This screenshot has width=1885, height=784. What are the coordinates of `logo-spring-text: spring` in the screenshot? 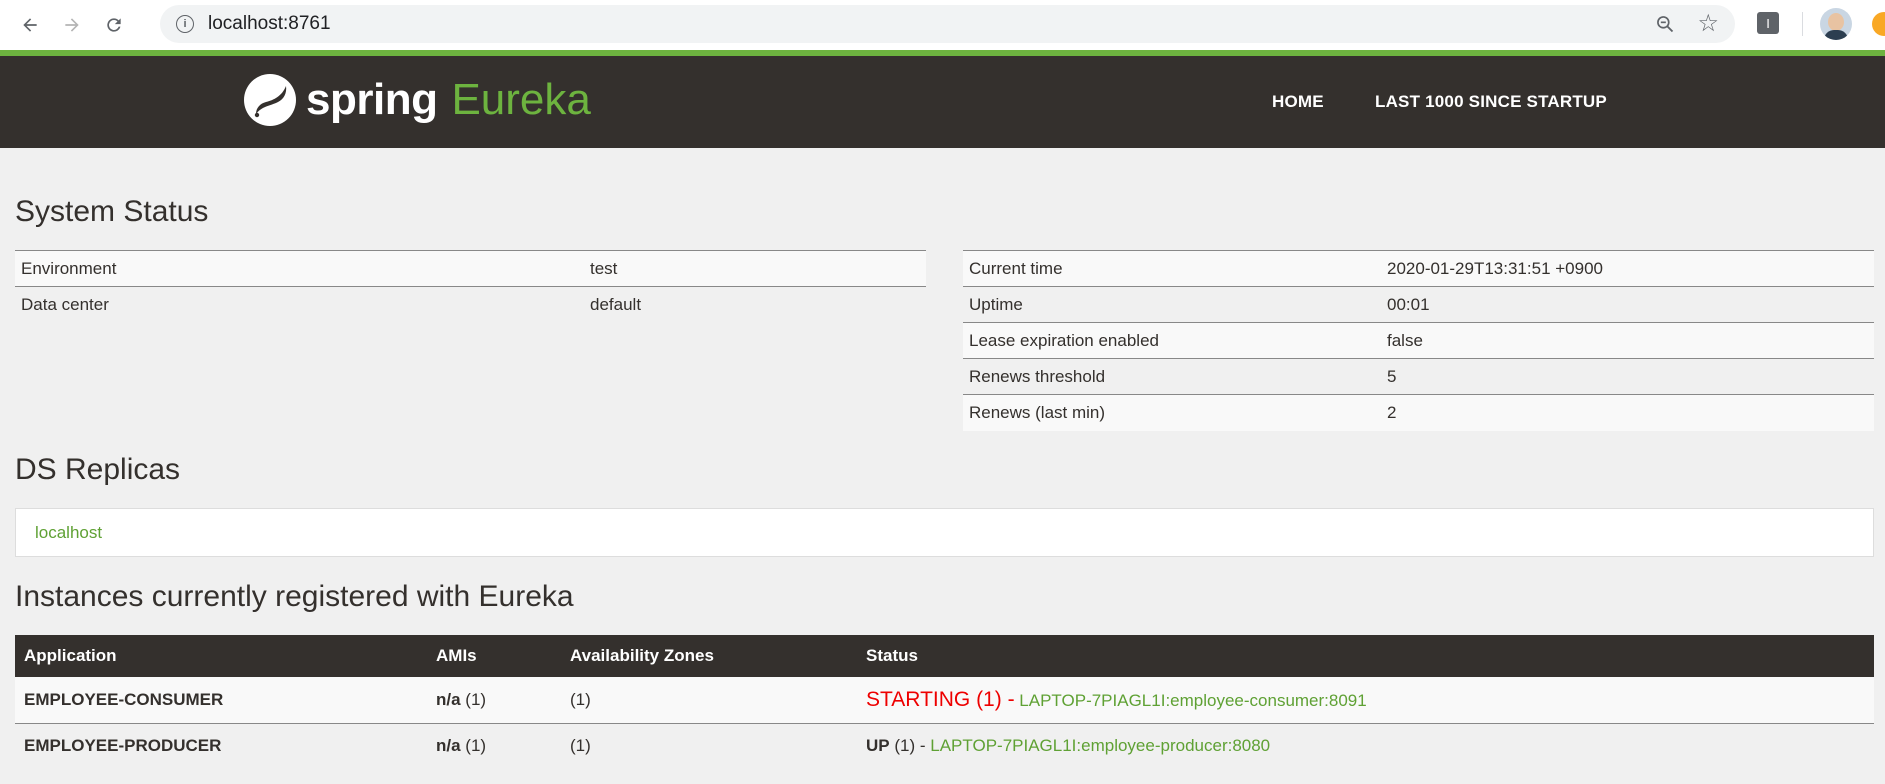 It's located at (372, 99).